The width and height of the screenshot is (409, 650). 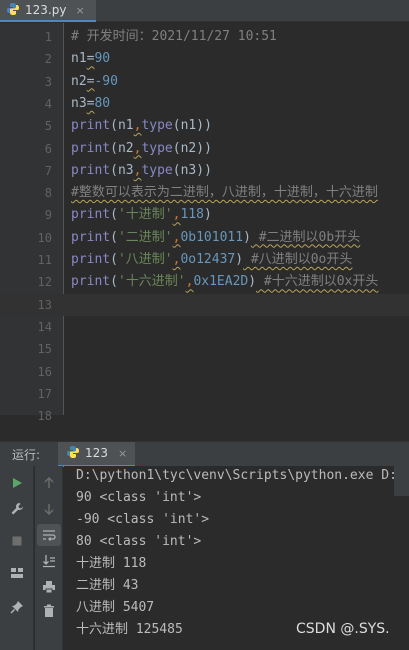 What do you see at coordinates (17, 558) in the screenshot?
I see `run-toolbar-left` at bounding box center [17, 558].